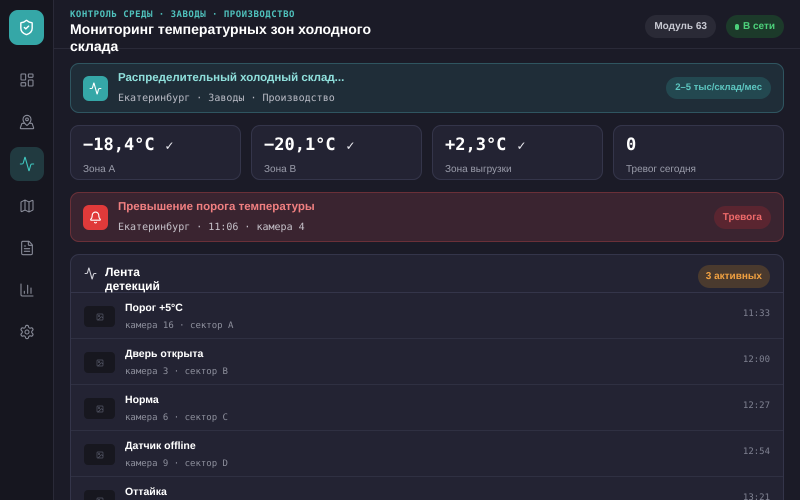 This screenshot has height=500, width=800. I want to click on feed-title: Лента детекций, so click(133, 279).